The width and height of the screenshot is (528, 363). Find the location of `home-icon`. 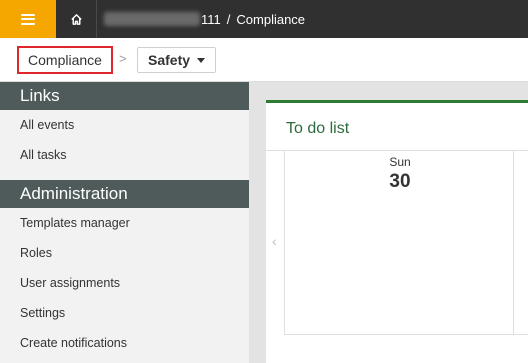

home-icon is located at coordinates (76, 19).